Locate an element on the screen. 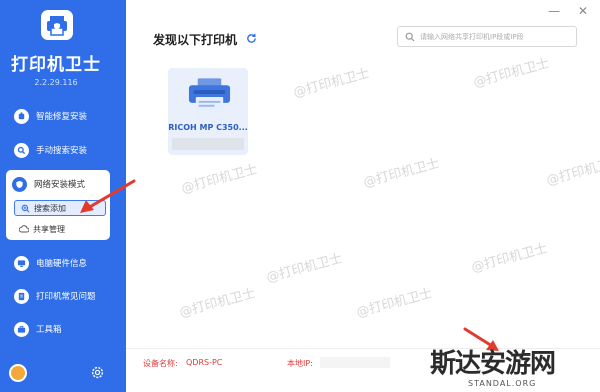 Image resolution: width=600 pixels, height=392 pixels. sidebar-item-label: 手动搜索安装 is located at coordinates (62, 151).